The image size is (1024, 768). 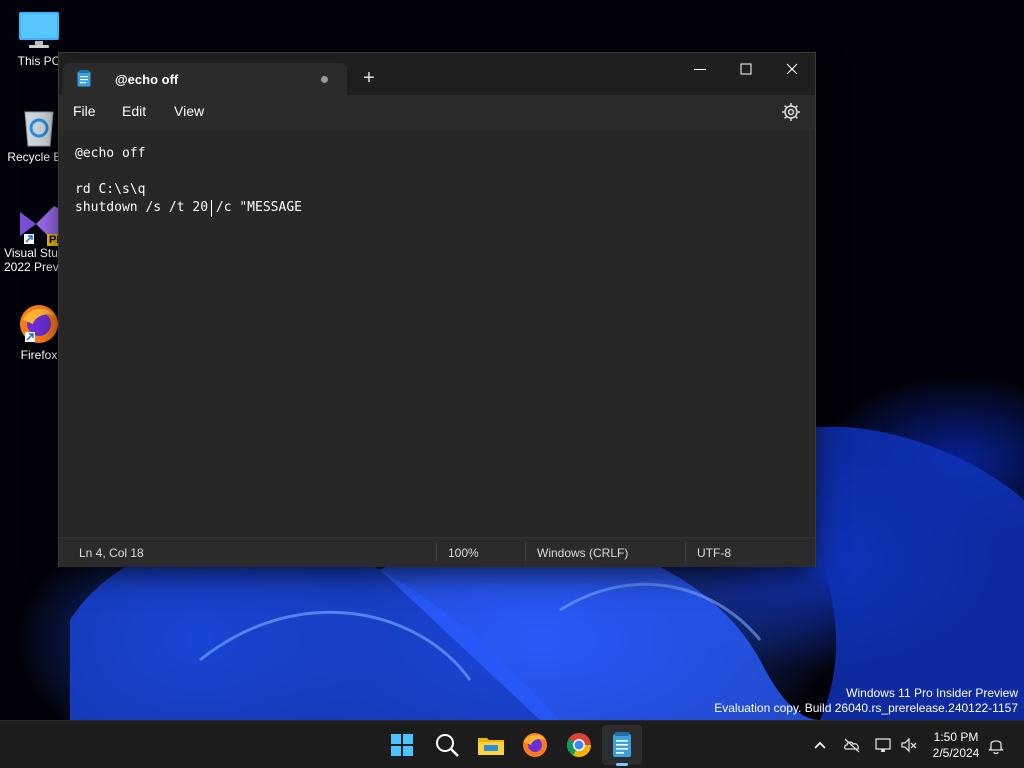 What do you see at coordinates (211, 208) in the screenshot?
I see `text-caret` at bounding box center [211, 208].